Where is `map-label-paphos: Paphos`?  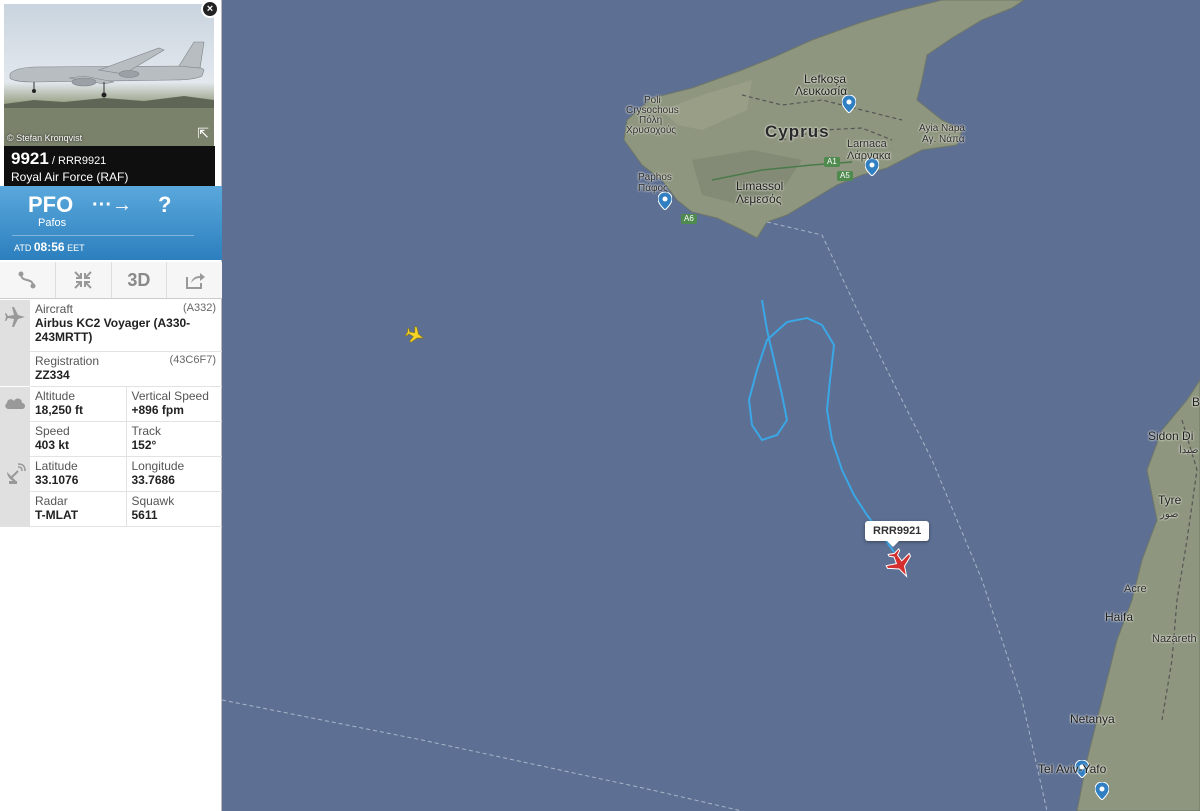
map-label-paphos: Paphos is located at coordinates (655, 177).